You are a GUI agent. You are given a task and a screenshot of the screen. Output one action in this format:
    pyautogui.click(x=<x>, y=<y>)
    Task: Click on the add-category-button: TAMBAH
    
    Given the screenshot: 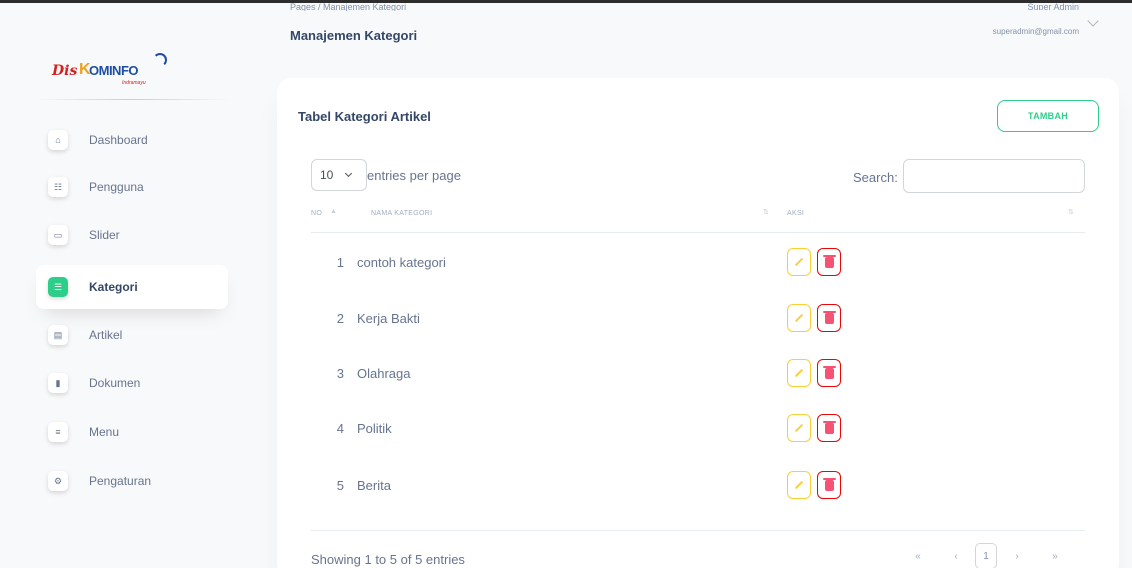 What is the action you would take?
    pyautogui.click(x=1048, y=116)
    